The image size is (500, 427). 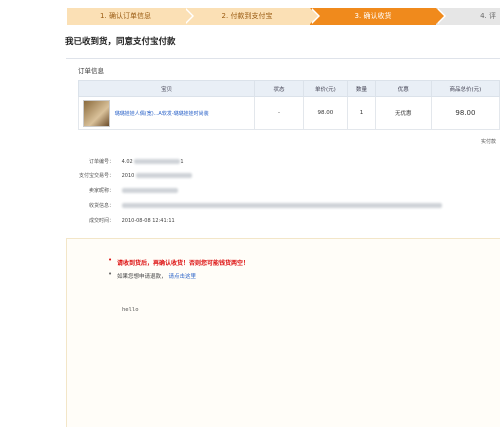 I want to click on step-label: 2. 付款到支付宝, so click(x=247, y=16).